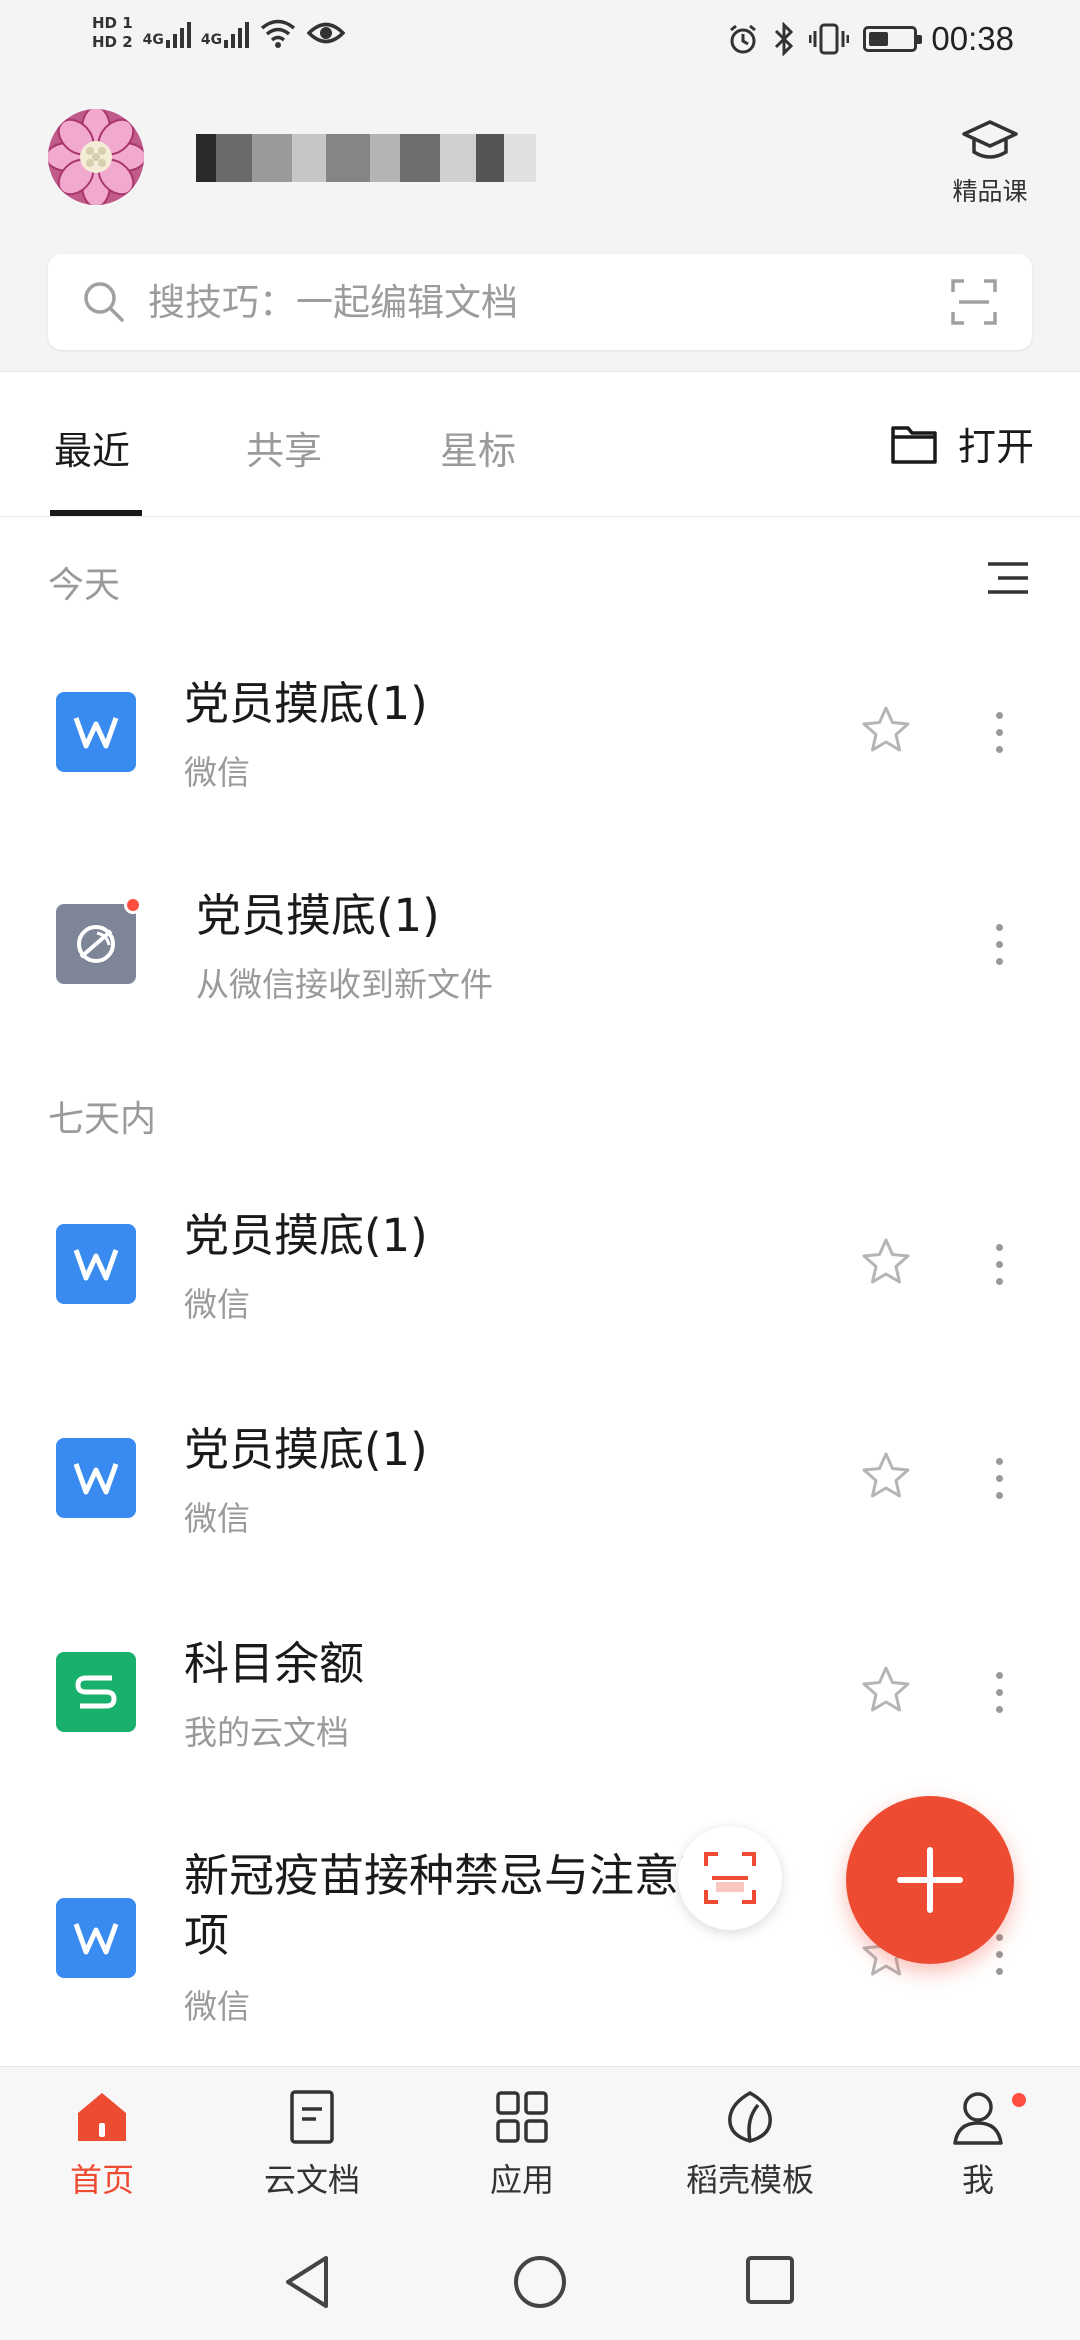  What do you see at coordinates (112, 23) in the screenshot?
I see `sim1-label: HD 1` at bounding box center [112, 23].